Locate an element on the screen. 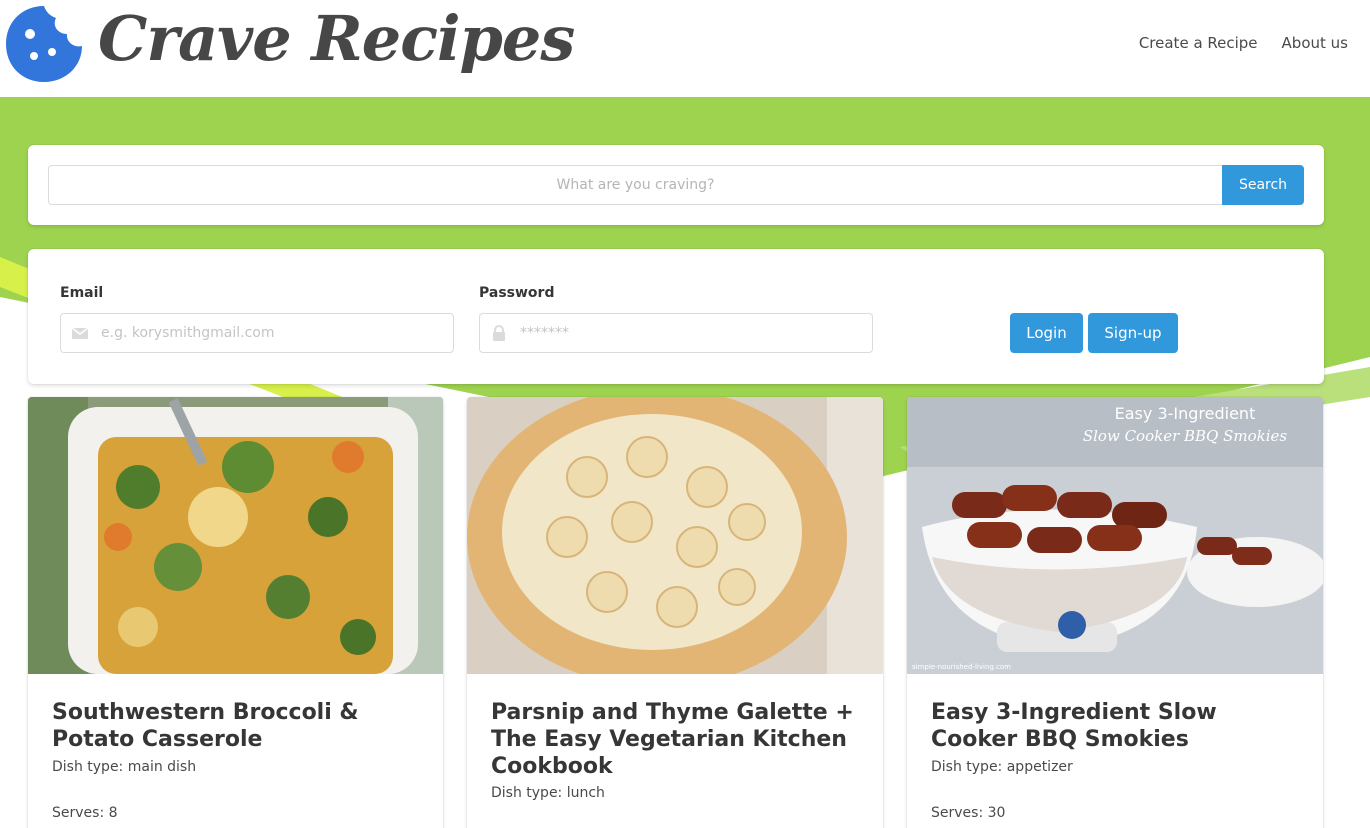  image-watermark: simple-nourished-living.com is located at coordinates (961, 667).